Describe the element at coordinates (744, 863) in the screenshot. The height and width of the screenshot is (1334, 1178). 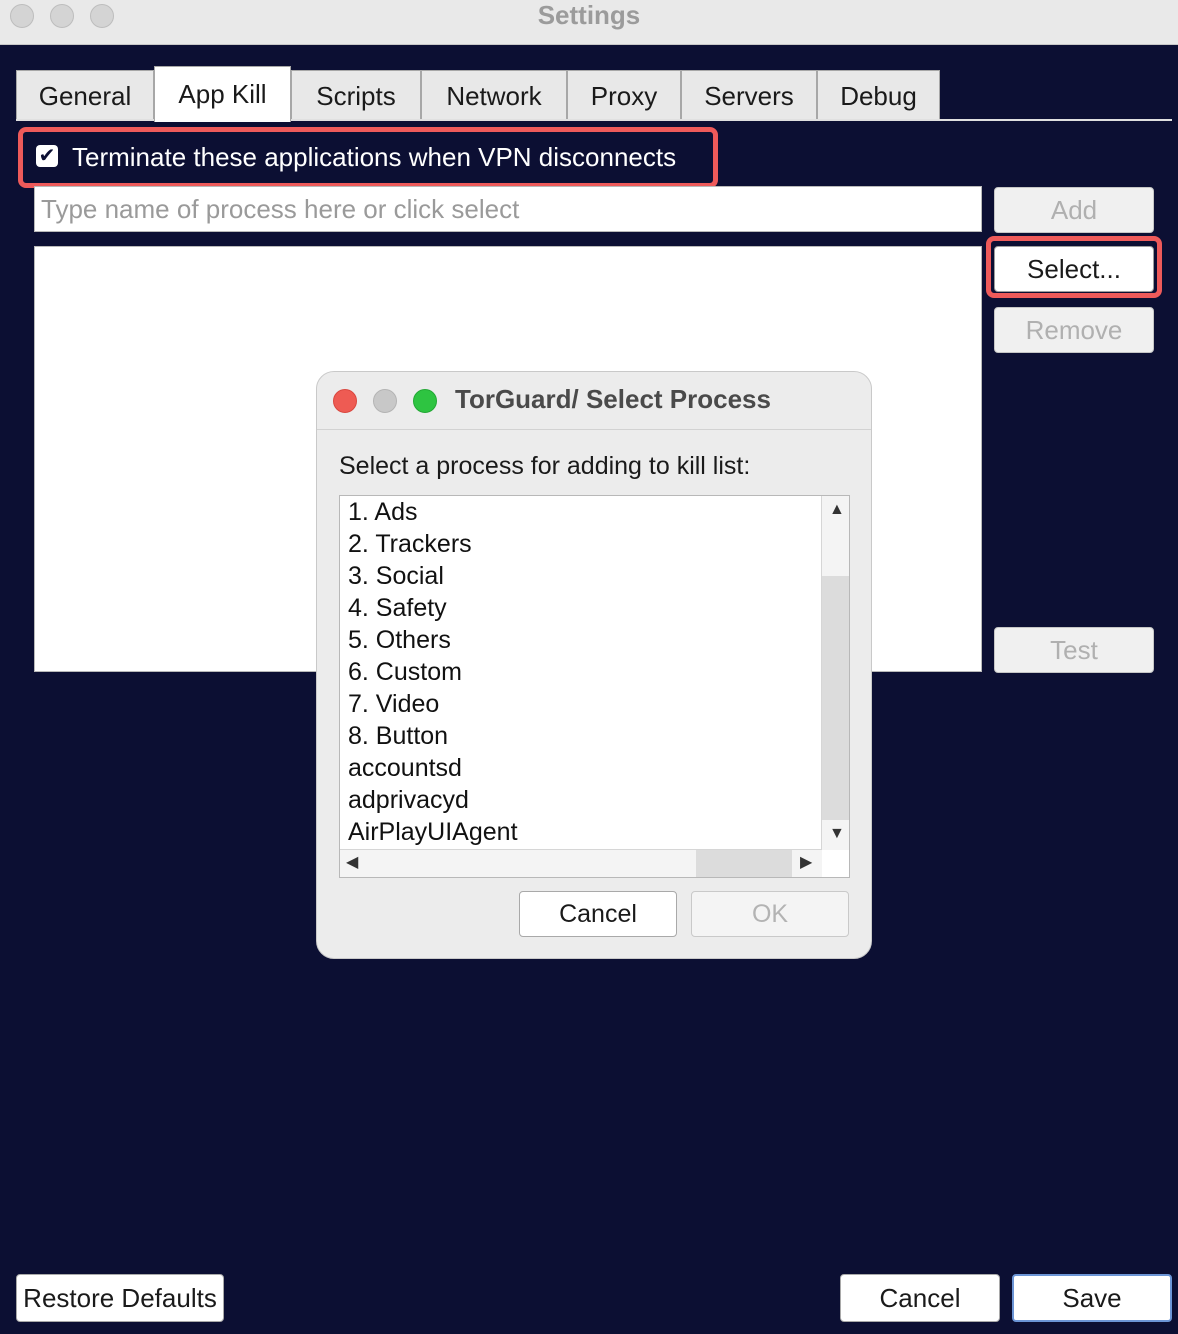
I see `horizontal-scroll-thumb` at that location.